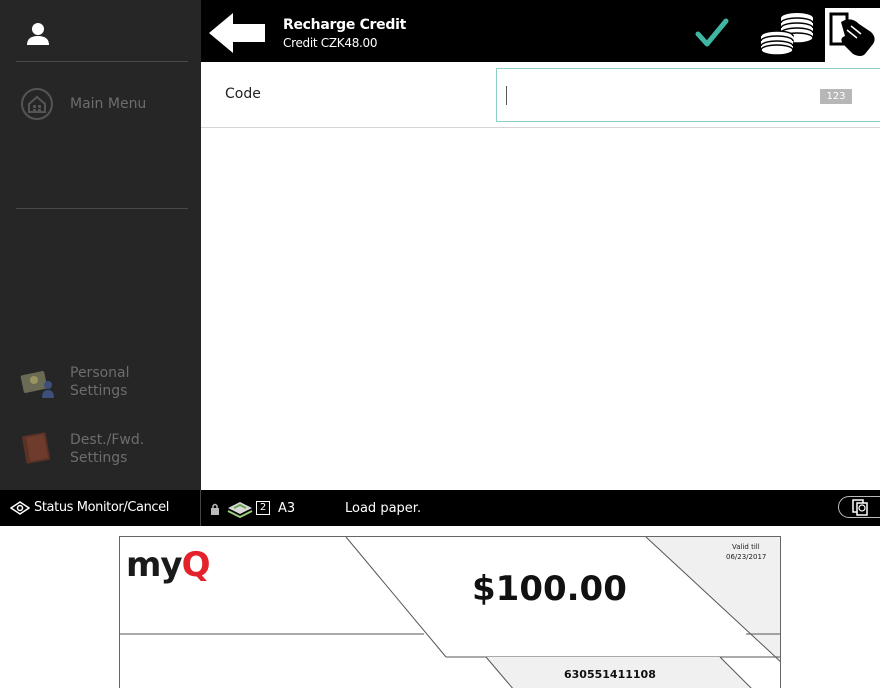 The image size is (880, 688). Describe the element at coordinates (330, 43) in the screenshot. I see `credit-balance: Credit CZK48.00` at that location.